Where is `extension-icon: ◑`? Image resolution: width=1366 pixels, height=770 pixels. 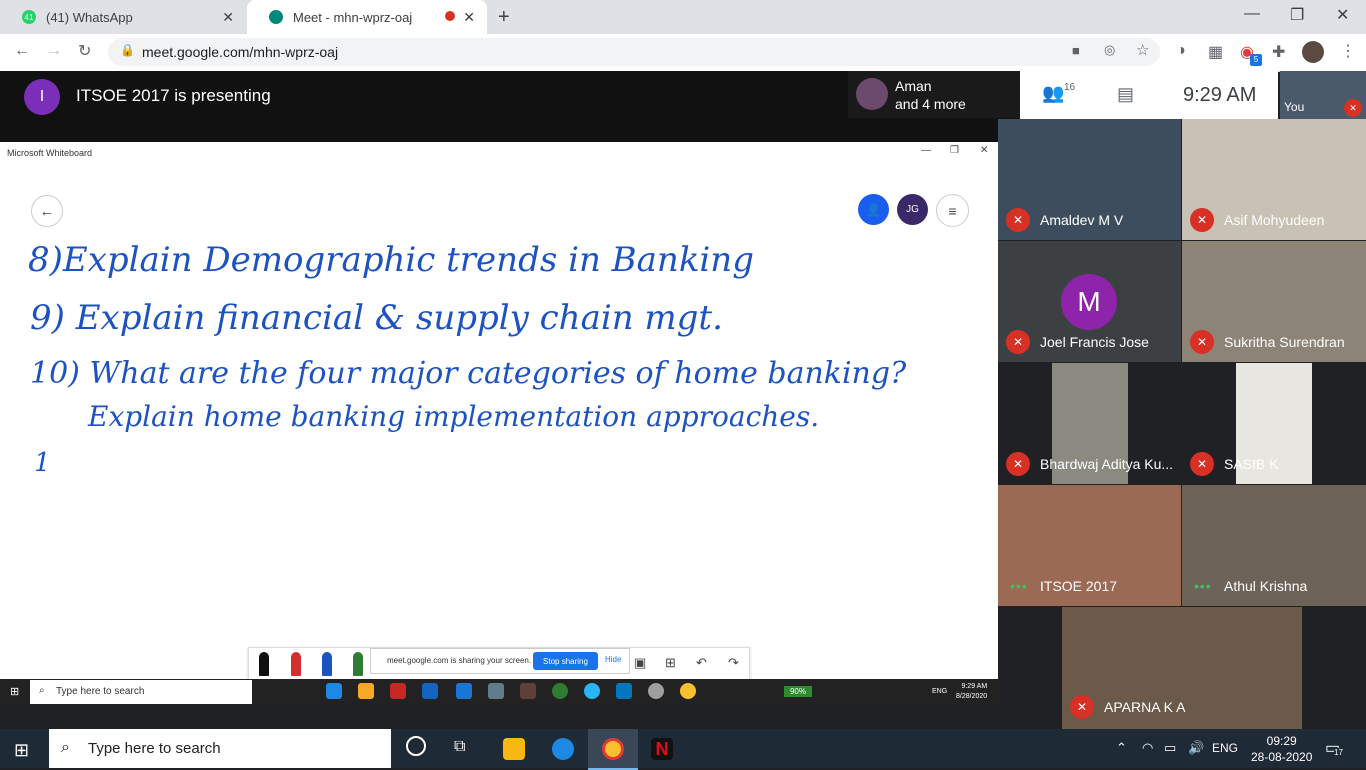 extension-icon: ◑ is located at coordinates (1181, 51).